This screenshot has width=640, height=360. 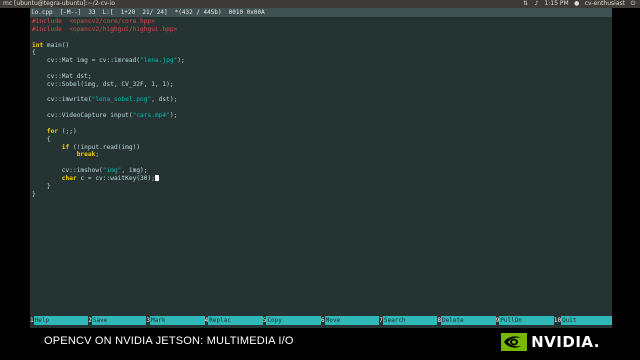 What do you see at coordinates (321, 178) in the screenshot?
I see `code-line-waitkey: char c = cv::waitKey(30);` at bounding box center [321, 178].